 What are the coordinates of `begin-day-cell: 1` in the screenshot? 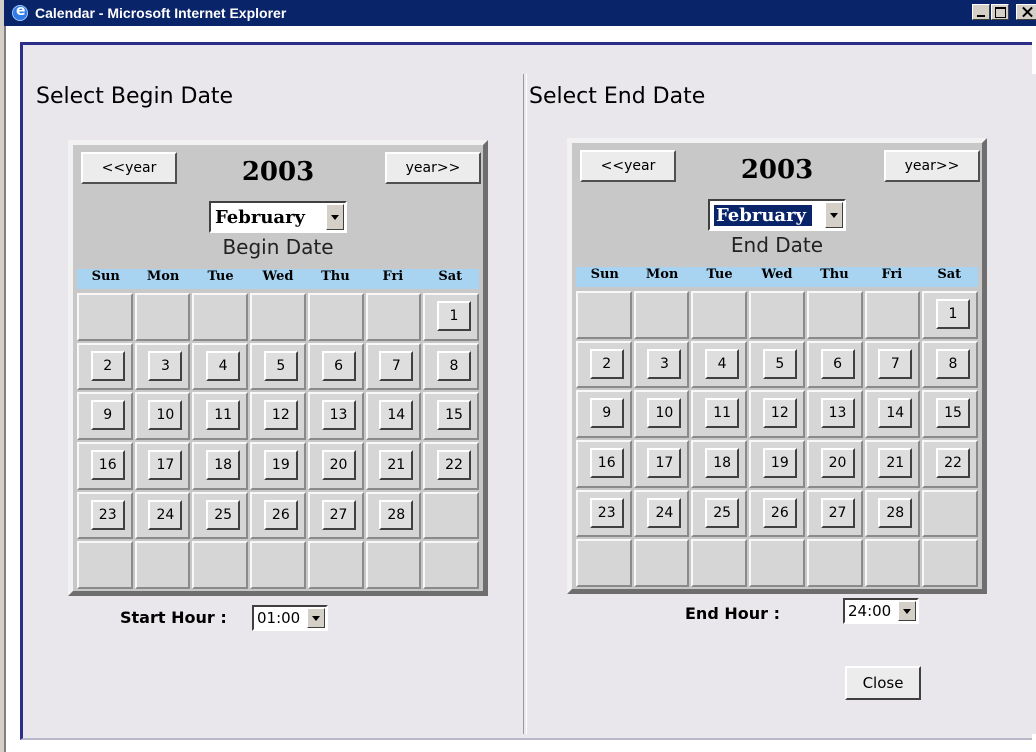 It's located at (451, 317).